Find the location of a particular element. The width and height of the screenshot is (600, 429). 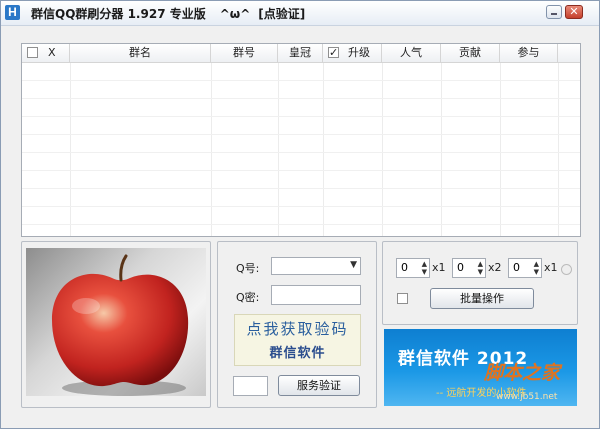

col-select: X is located at coordinates (46, 53).